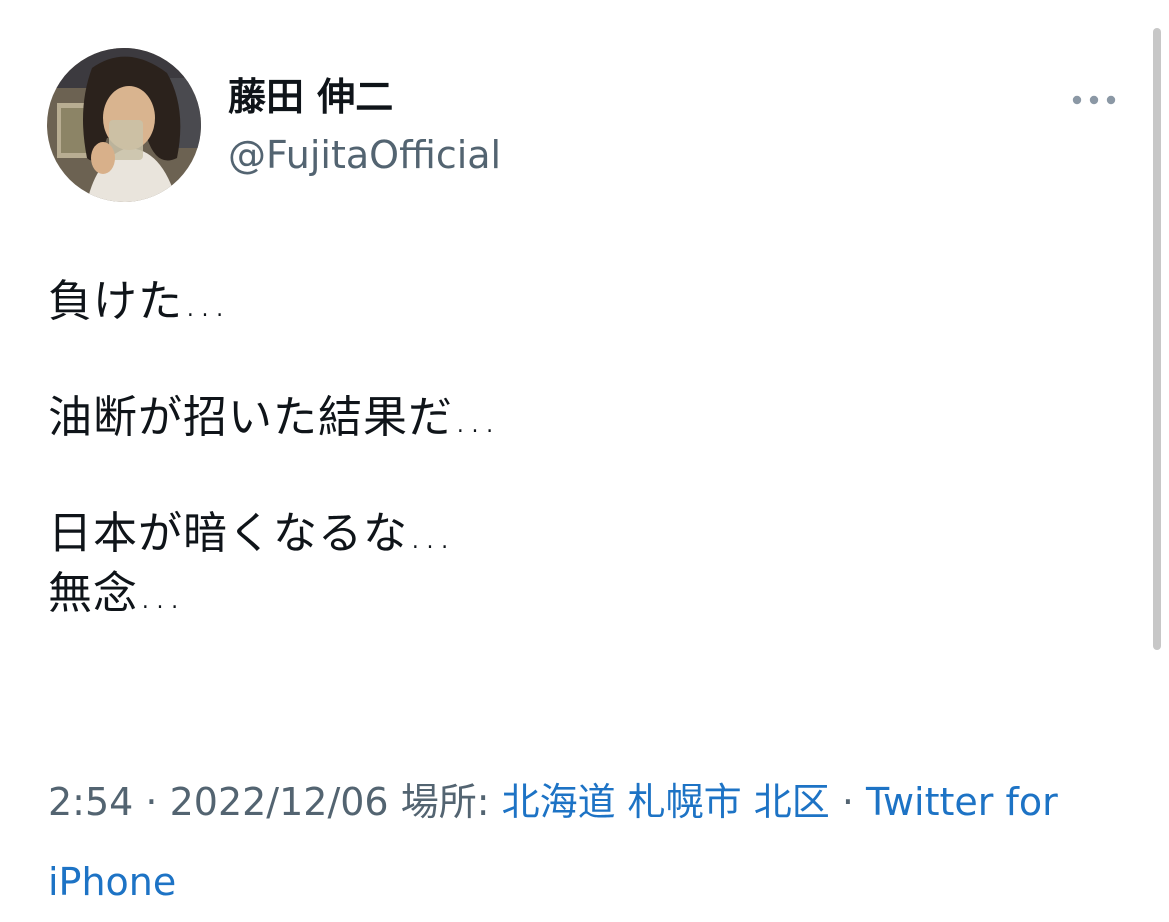 This screenshot has width=1169, height=922. Describe the element at coordinates (310, 97) in the screenshot. I see `author-display-name: 藤田 伸二` at that location.